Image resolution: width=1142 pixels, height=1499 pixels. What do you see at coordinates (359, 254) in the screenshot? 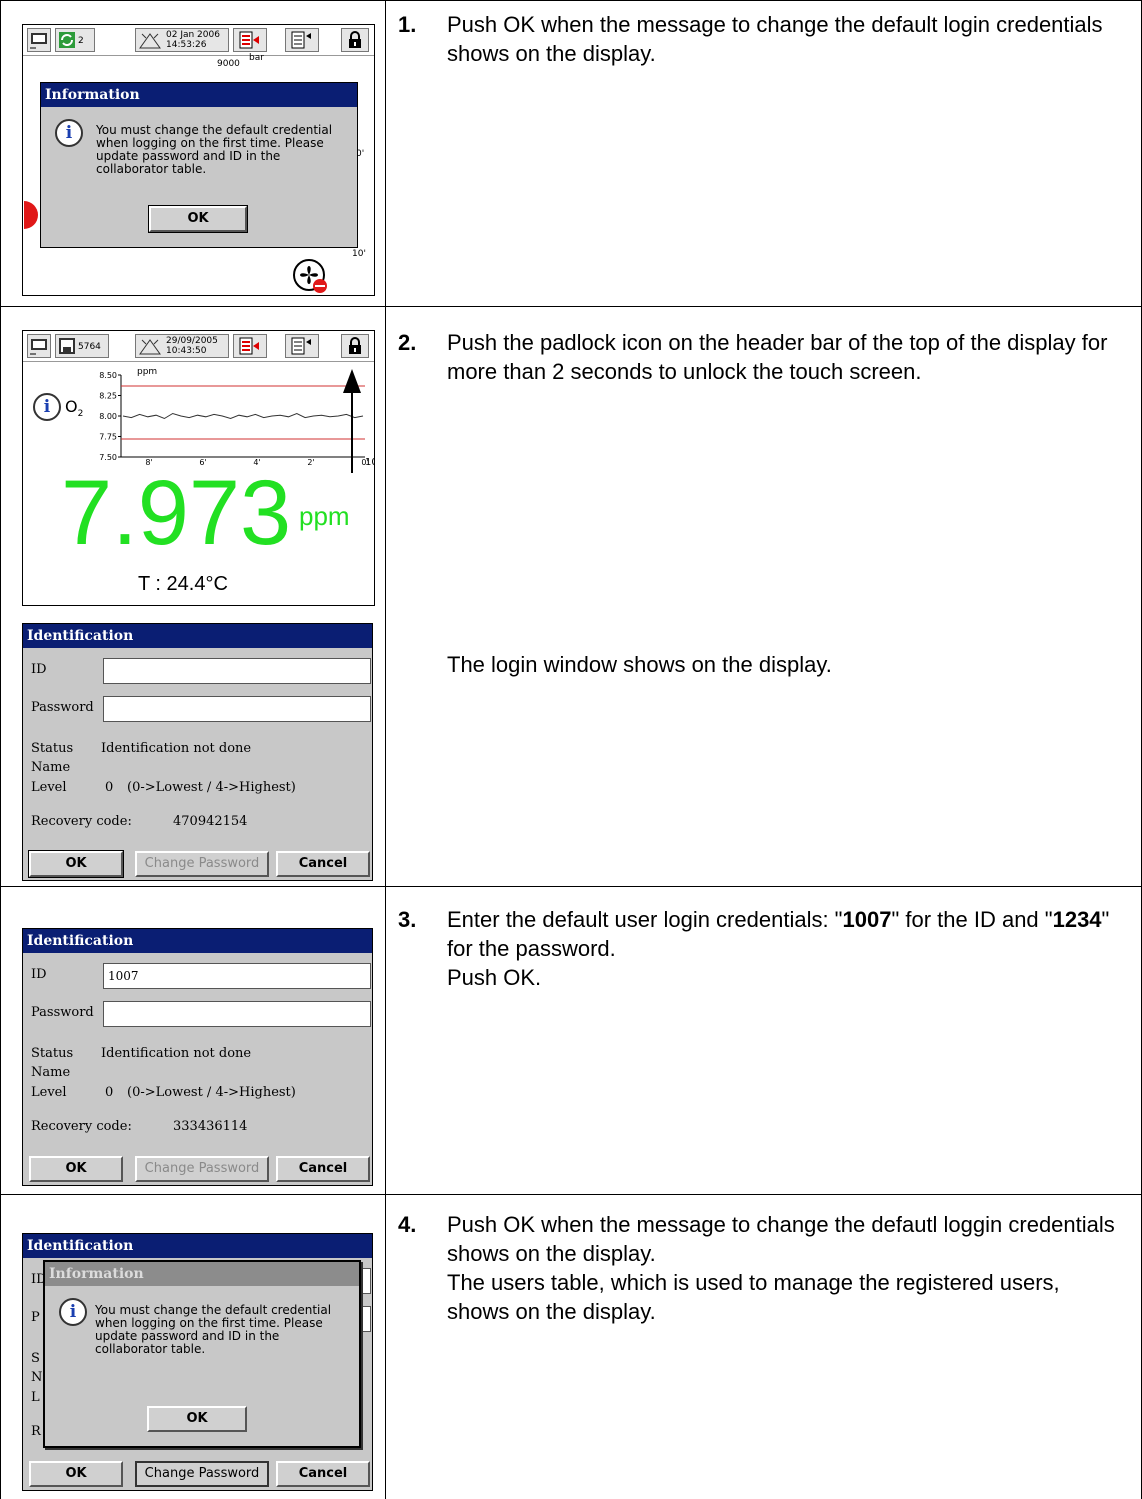
I see `time-tick: 10'` at bounding box center [359, 254].